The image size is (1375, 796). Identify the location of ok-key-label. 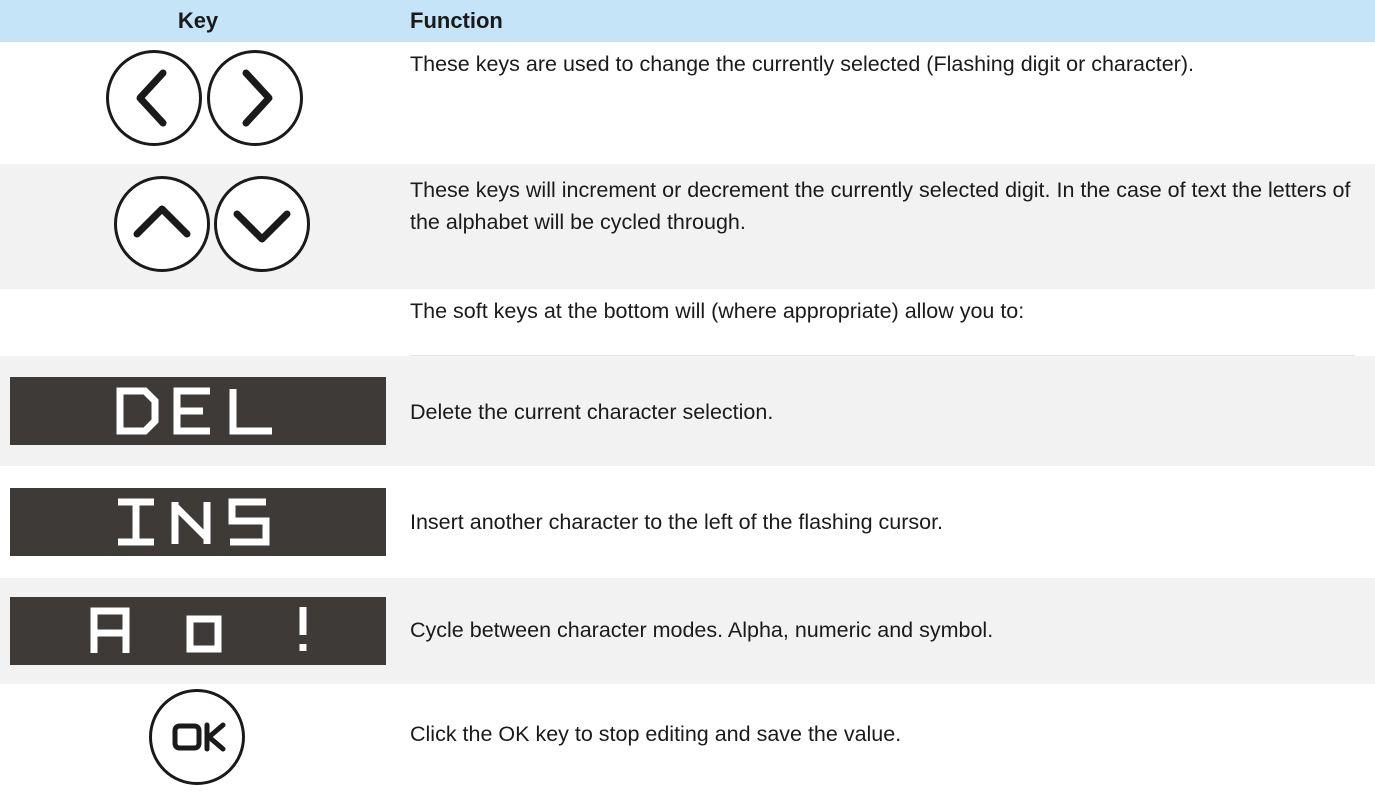
(199, 737).